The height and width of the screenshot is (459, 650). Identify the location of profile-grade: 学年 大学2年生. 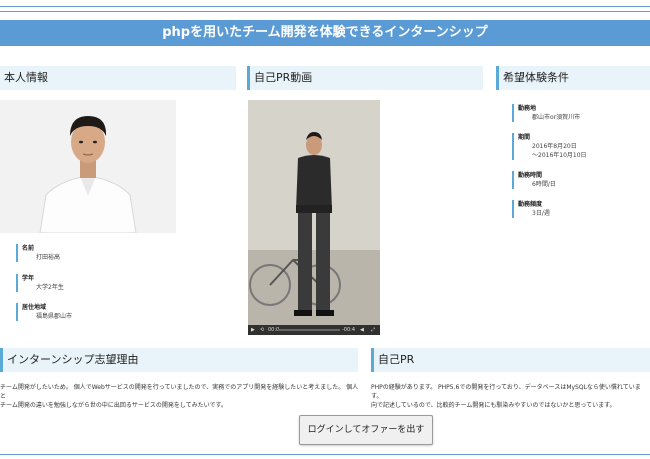
(40, 283).